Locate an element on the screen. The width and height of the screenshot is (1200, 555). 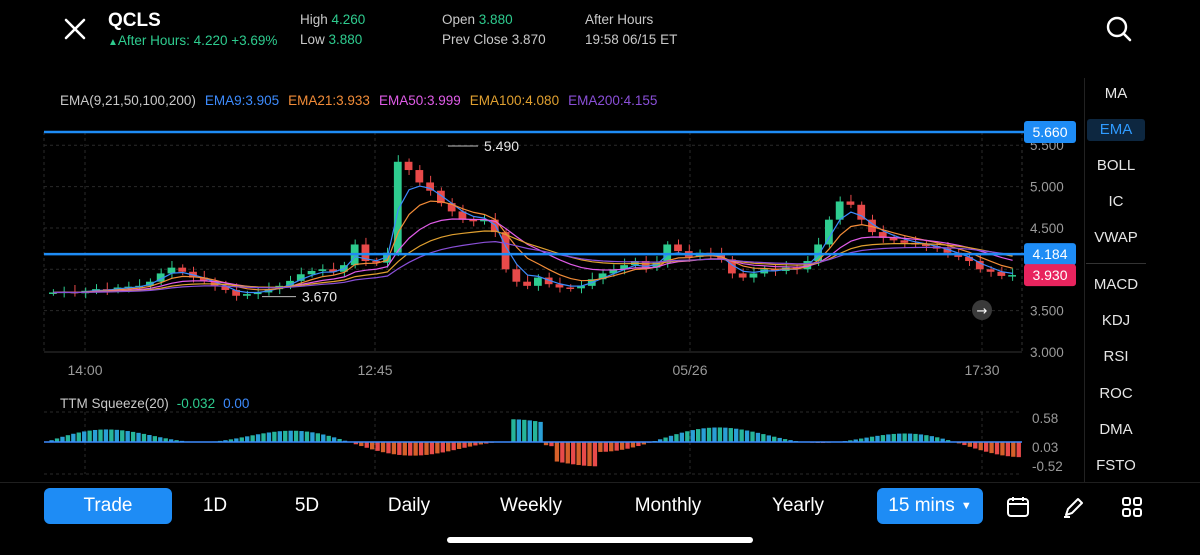
ttm-tick-label: 0.58 is located at coordinates (1045, 418).